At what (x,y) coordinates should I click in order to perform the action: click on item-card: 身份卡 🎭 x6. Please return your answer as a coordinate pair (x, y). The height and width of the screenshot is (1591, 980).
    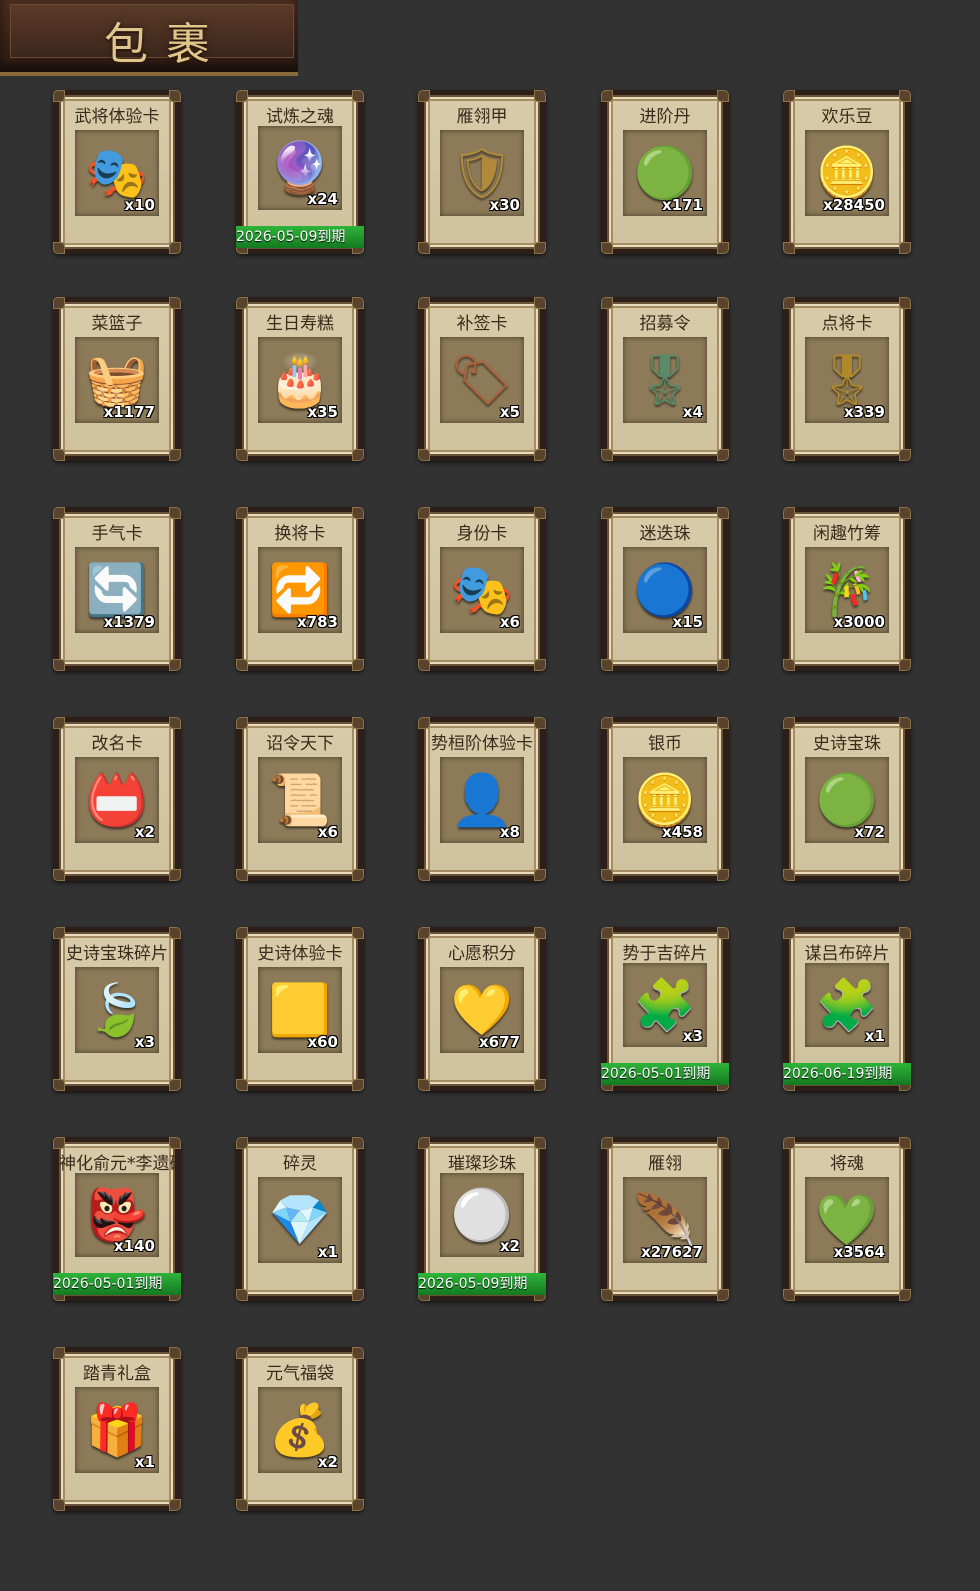
    Looking at the image, I should click on (482, 589).